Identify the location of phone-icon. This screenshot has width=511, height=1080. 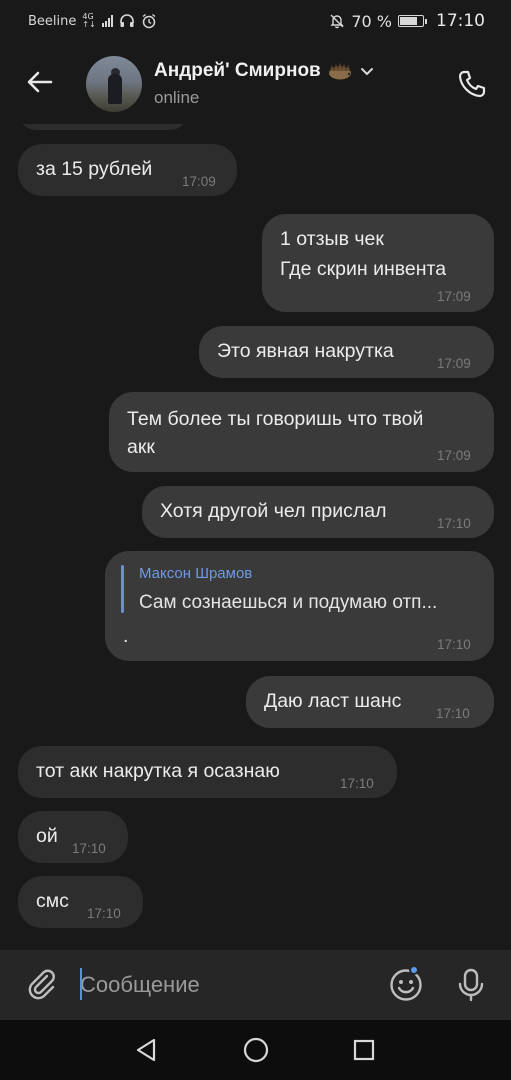
(472, 84).